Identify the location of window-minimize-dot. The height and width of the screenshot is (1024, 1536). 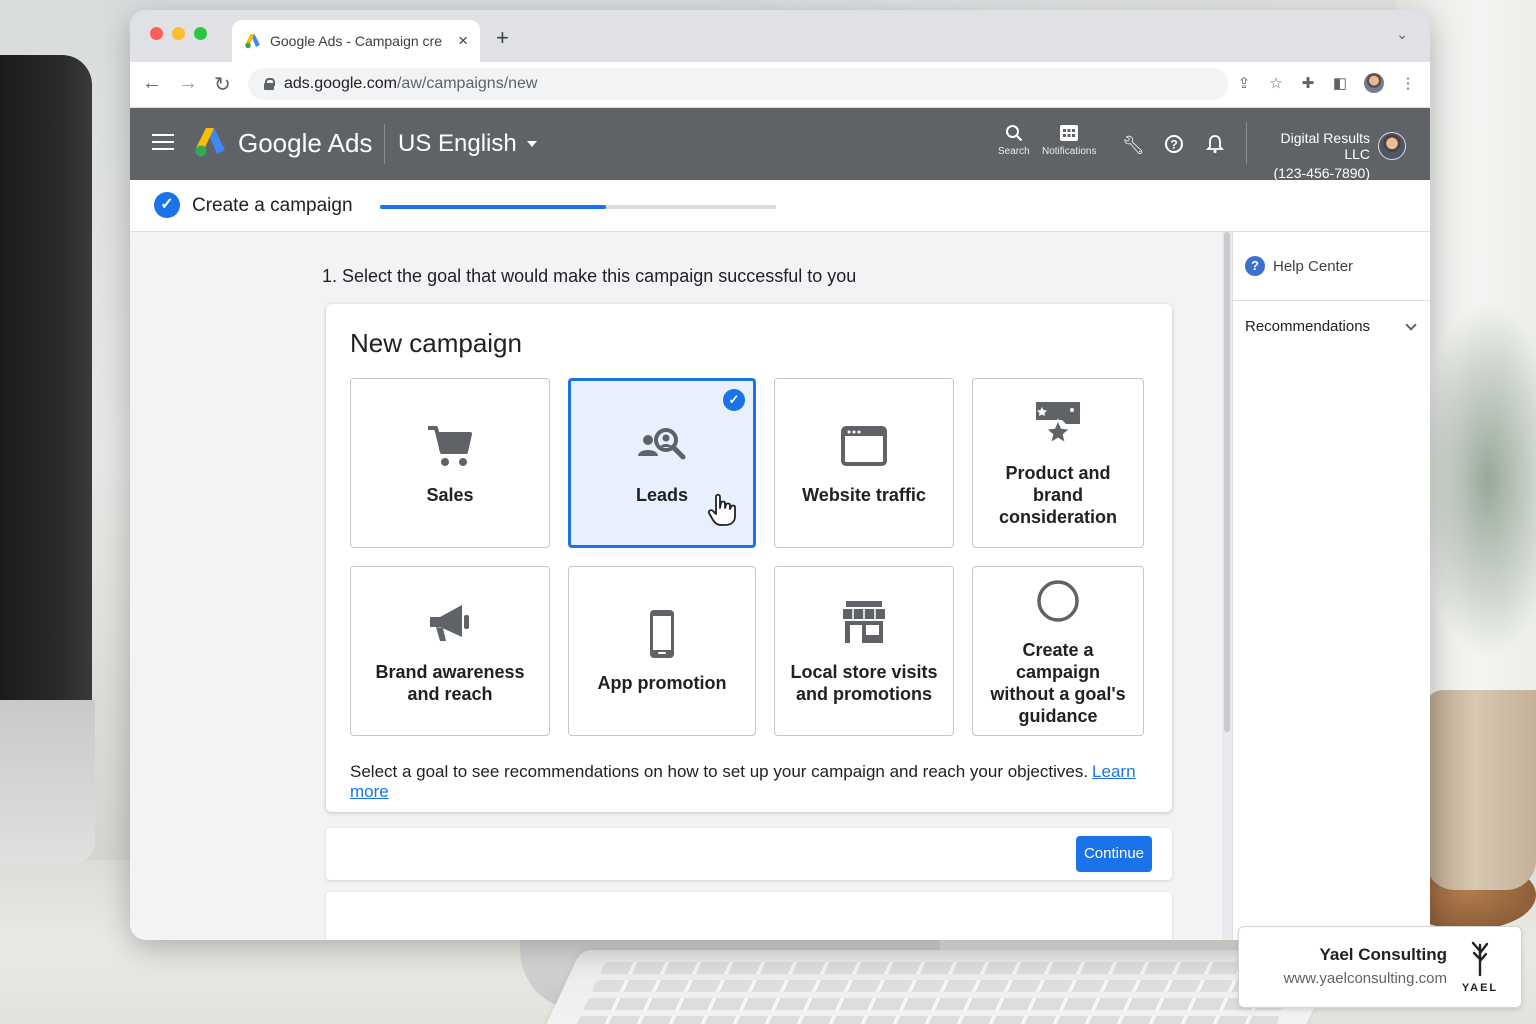
(178, 33).